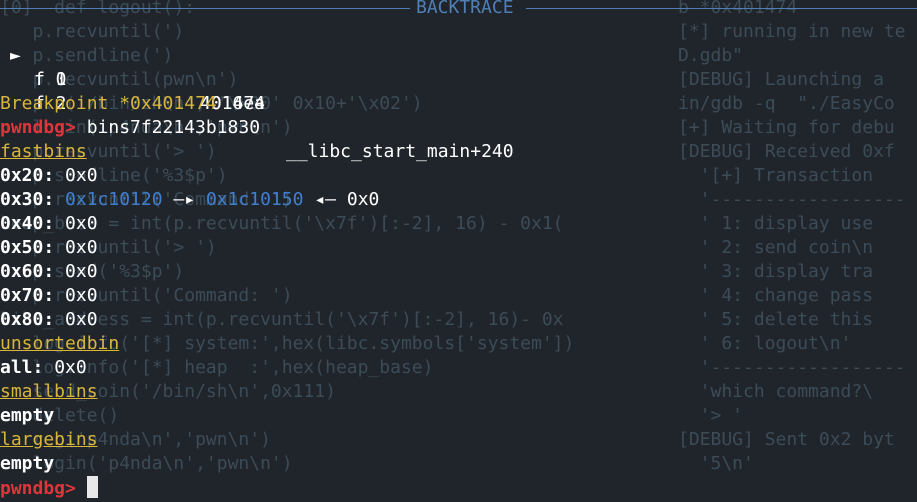  I want to click on backtrace-frame-2: f 2 7f22143b1830 __libc_start_main+240, so click(257, 115).